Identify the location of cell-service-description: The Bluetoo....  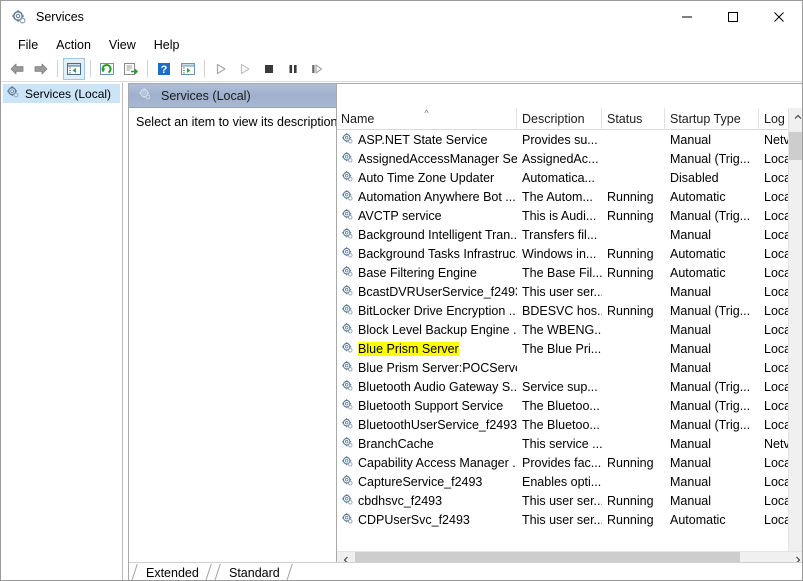
(561, 424).